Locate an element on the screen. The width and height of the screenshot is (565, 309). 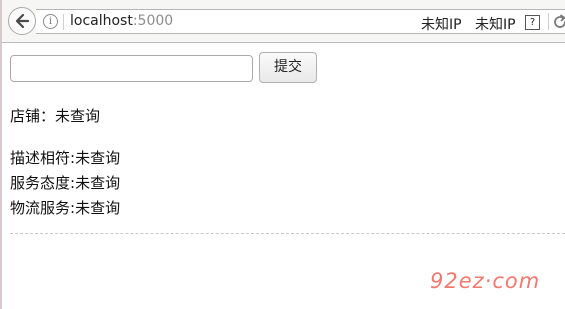
shop-label: 店铺： is located at coordinates (33, 116).